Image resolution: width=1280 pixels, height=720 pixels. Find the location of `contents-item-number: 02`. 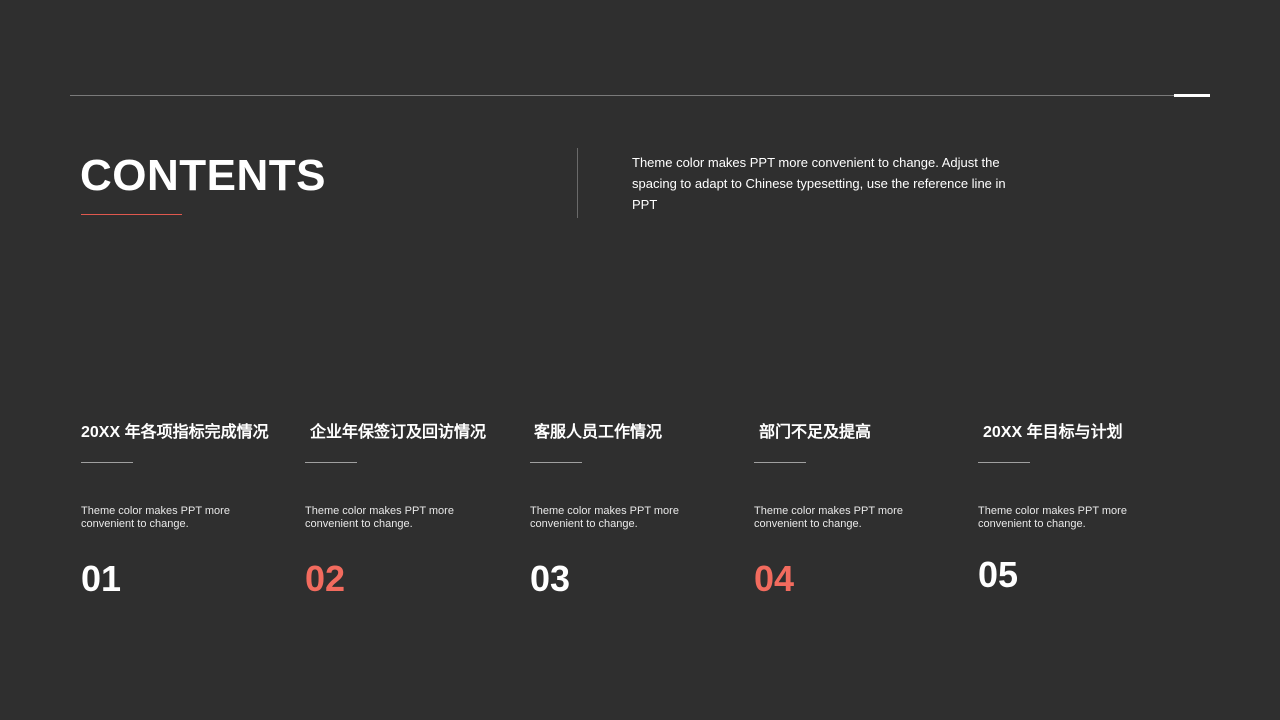

contents-item-number: 02 is located at coordinates (325, 578).